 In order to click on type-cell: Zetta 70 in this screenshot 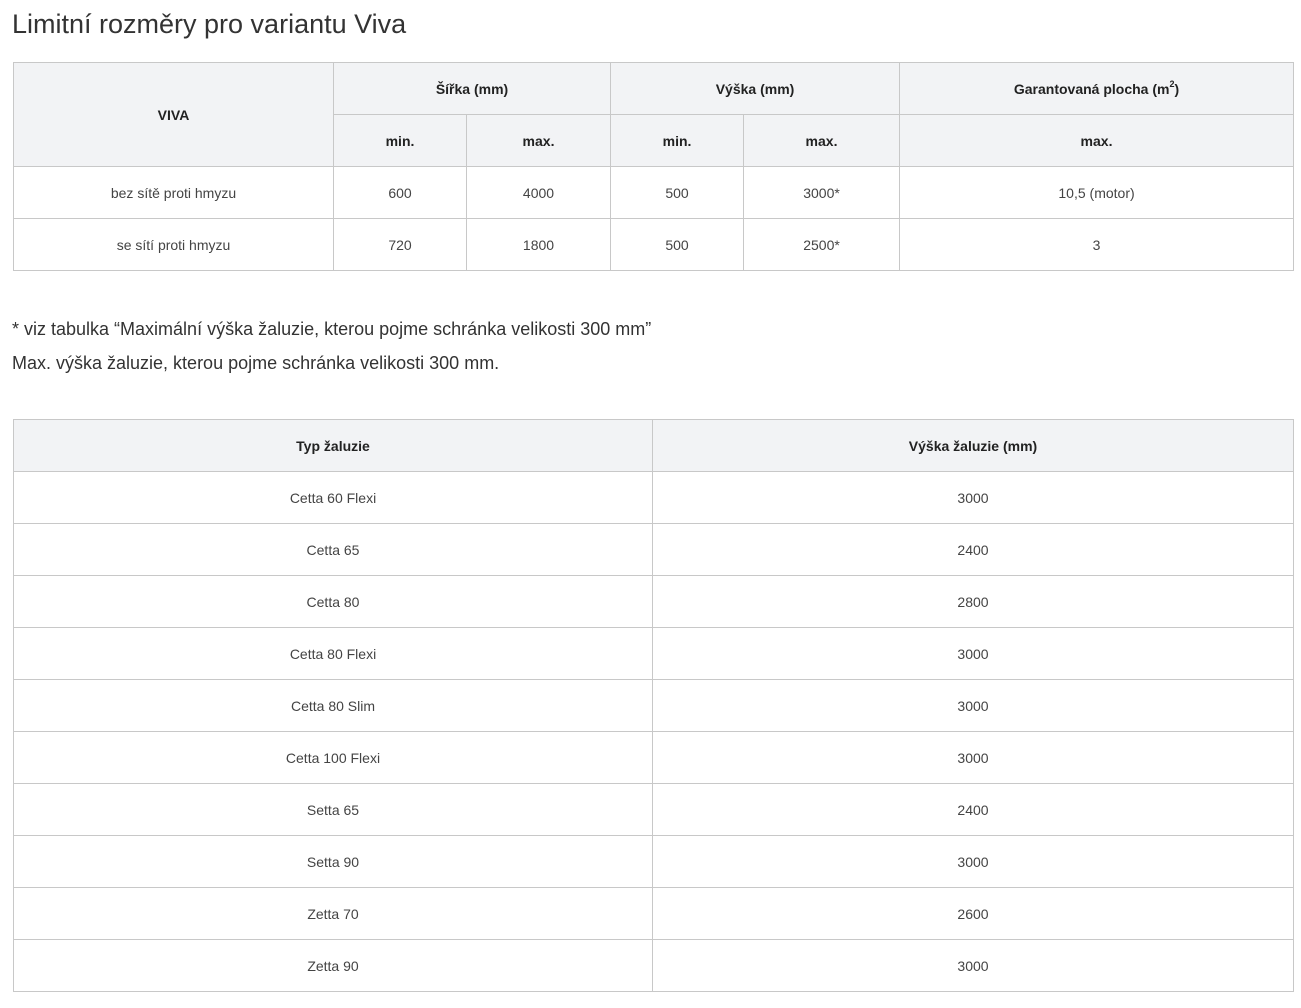, I will do `click(333, 913)`.